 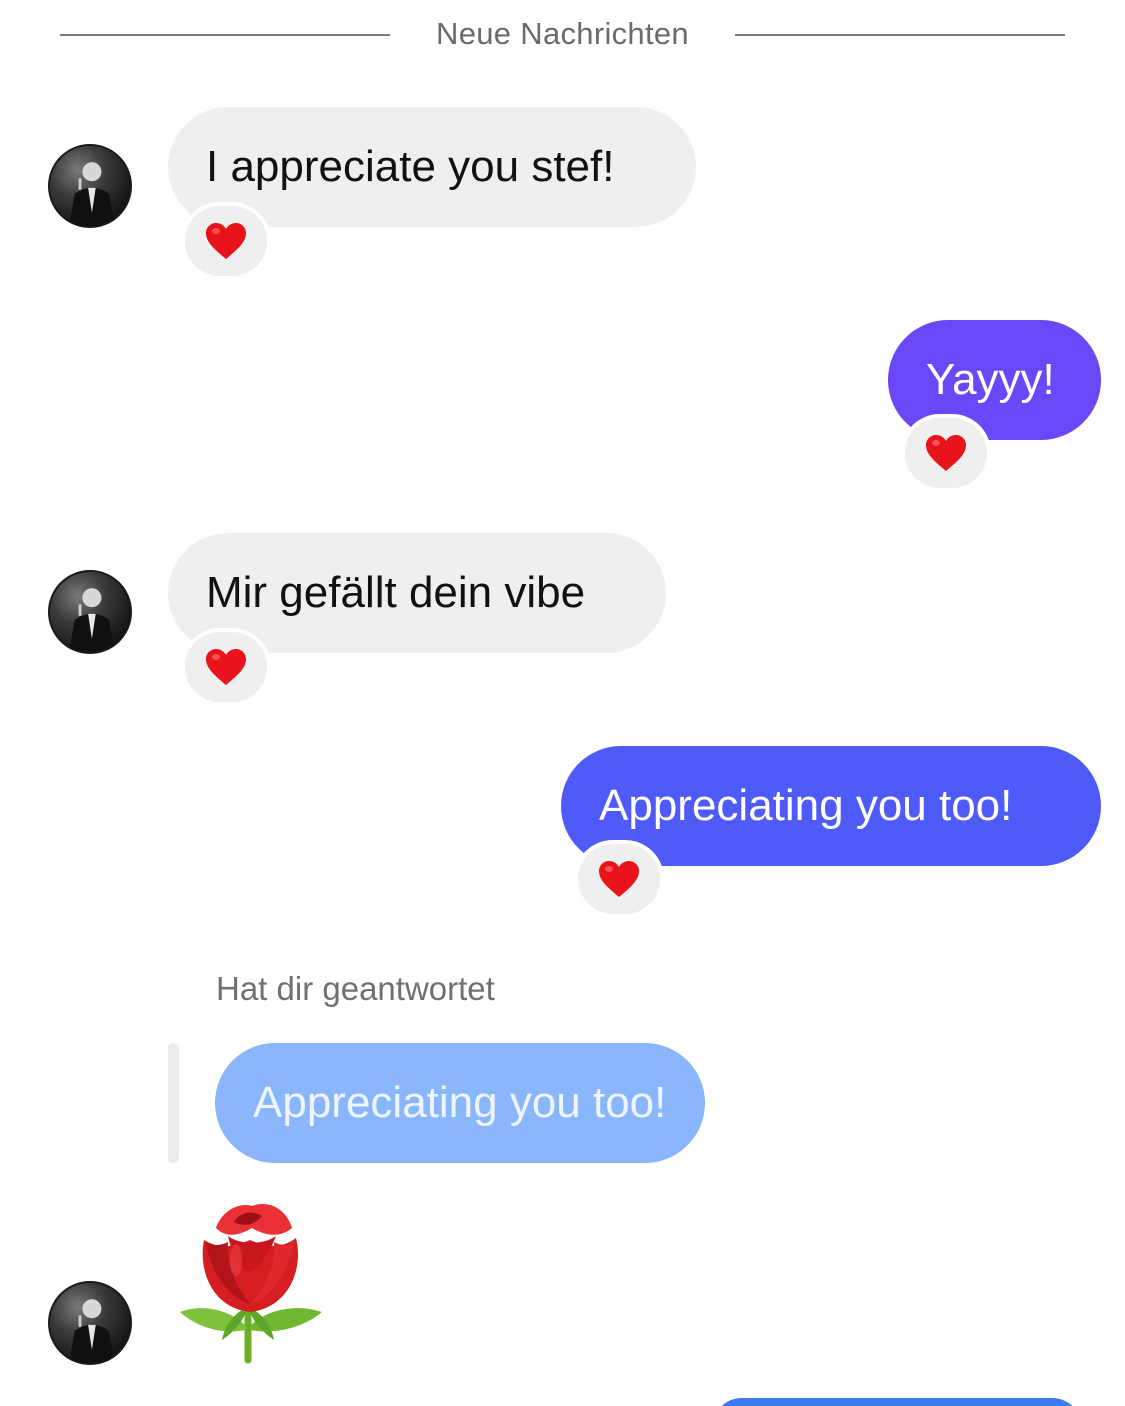 What do you see at coordinates (897, 1402) in the screenshot?
I see `message-bubble-outgoing-partial` at bounding box center [897, 1402].